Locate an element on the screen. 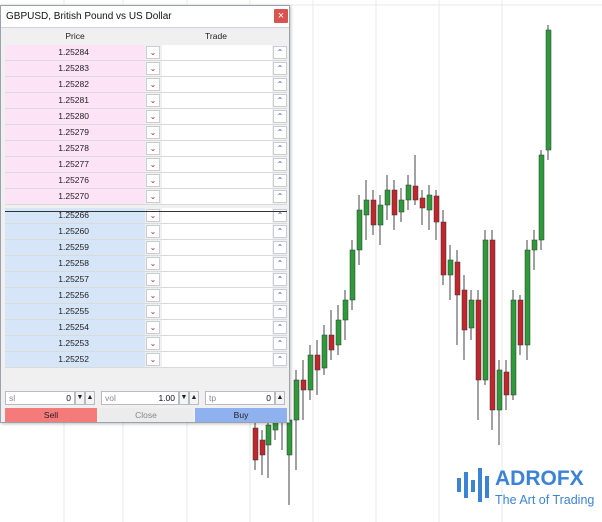 This screenshot has width=602, height=522. buy-button: Buy is located at coordinates (241, 415).